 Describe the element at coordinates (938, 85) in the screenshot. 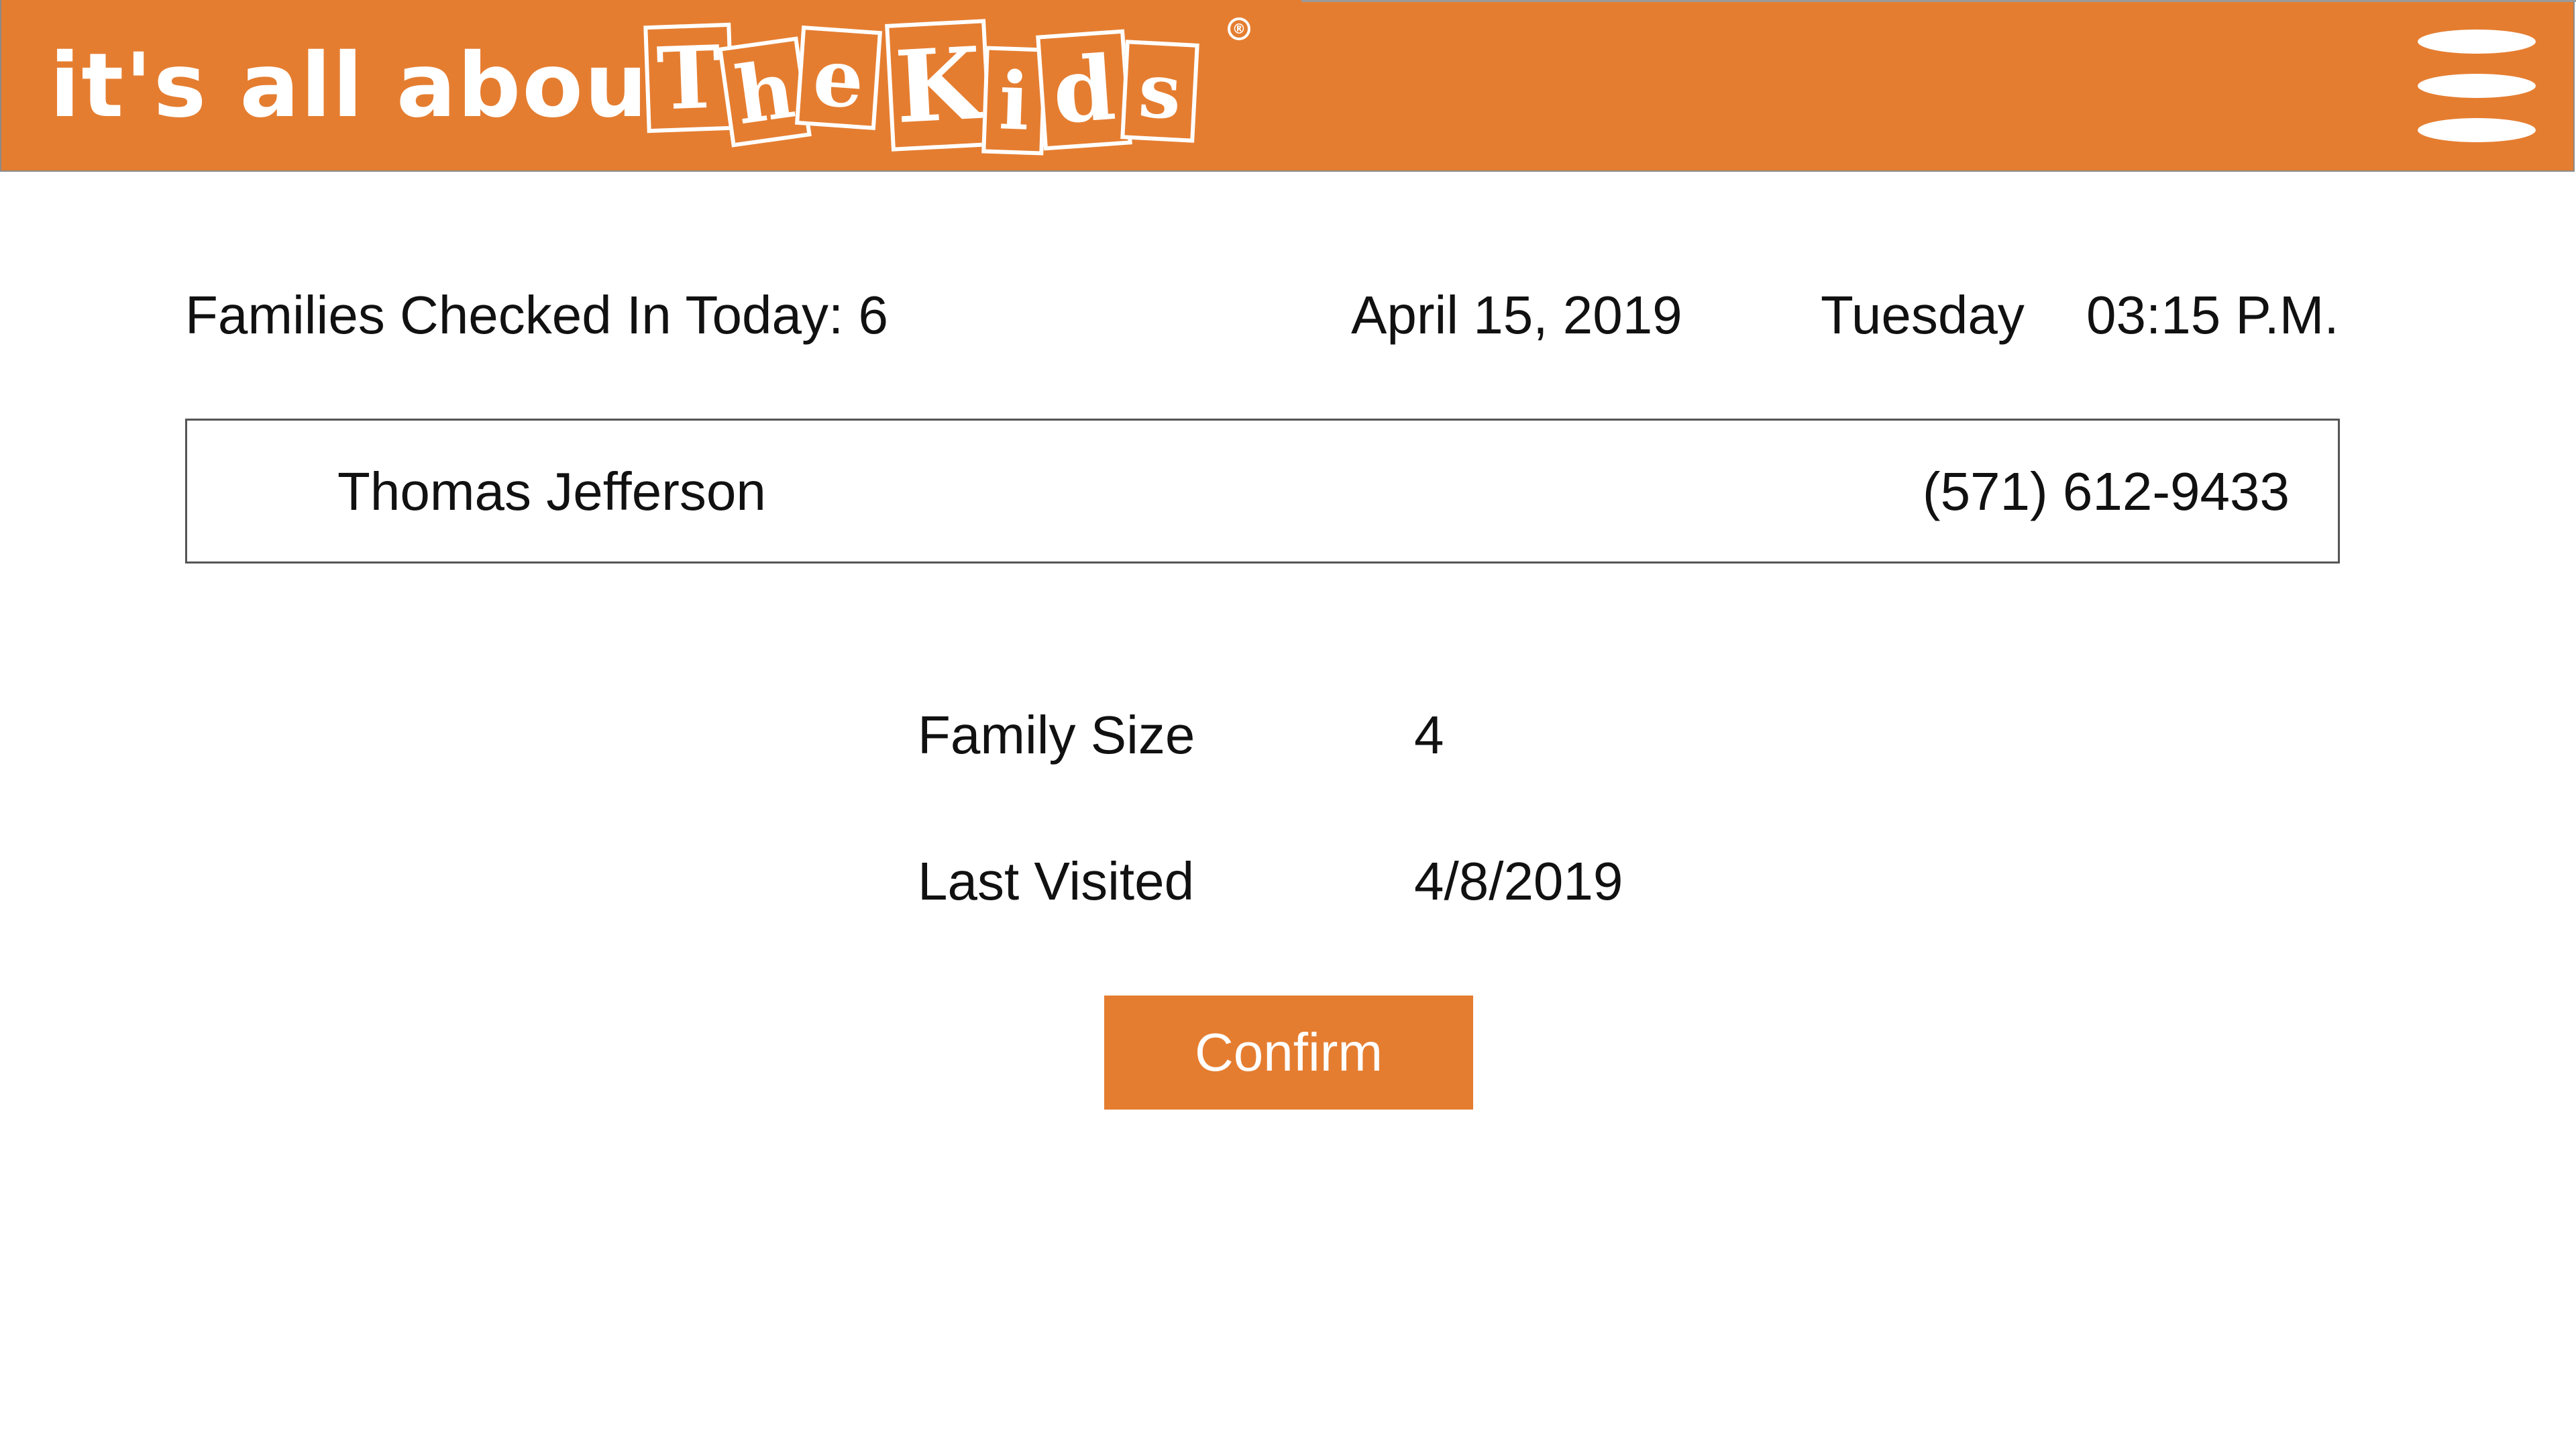

I see `logo-tile-k: K` at that location.